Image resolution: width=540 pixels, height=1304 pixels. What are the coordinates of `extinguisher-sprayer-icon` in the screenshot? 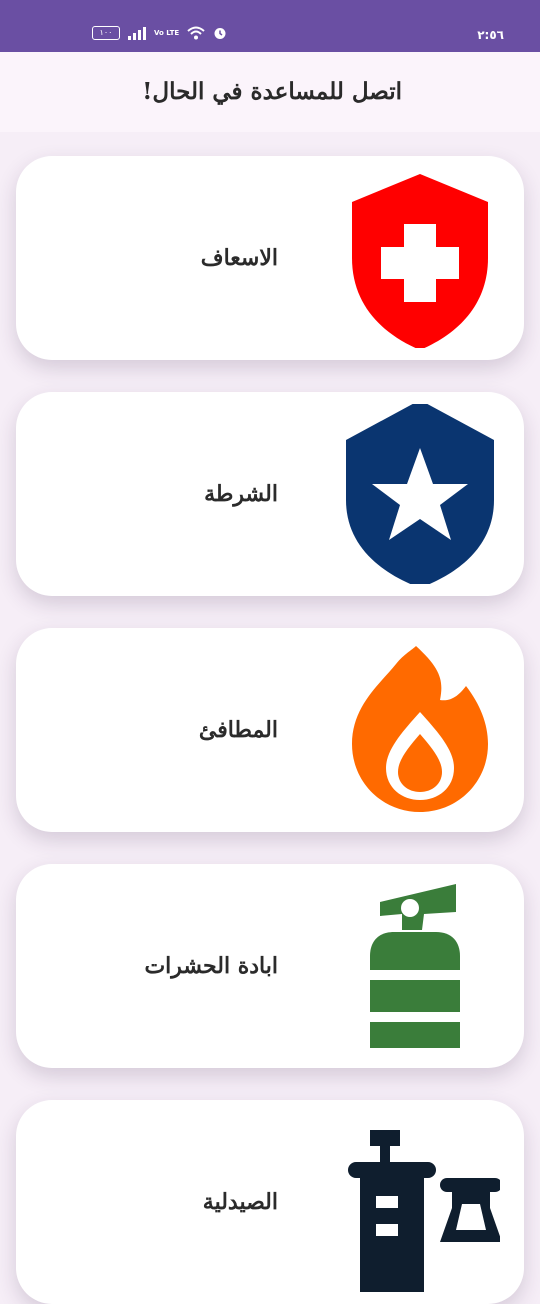 It's located at (420, 966).